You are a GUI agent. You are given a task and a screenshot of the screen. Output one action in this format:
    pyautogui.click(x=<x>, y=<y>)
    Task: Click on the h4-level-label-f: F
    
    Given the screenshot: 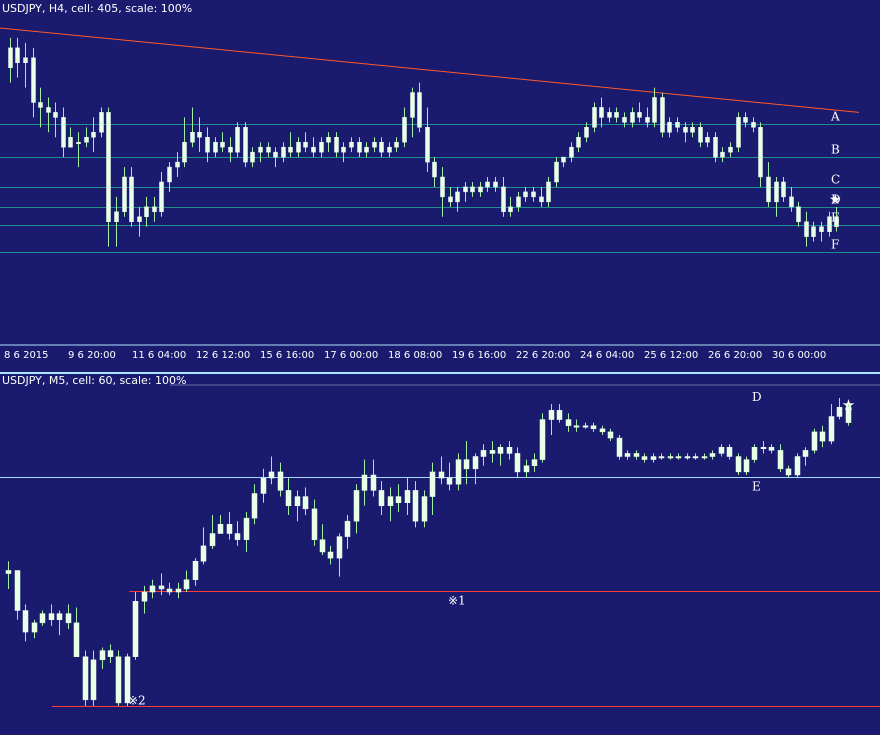 What is the action you would take?
    pyautogui.click(x=835, y=245)
    